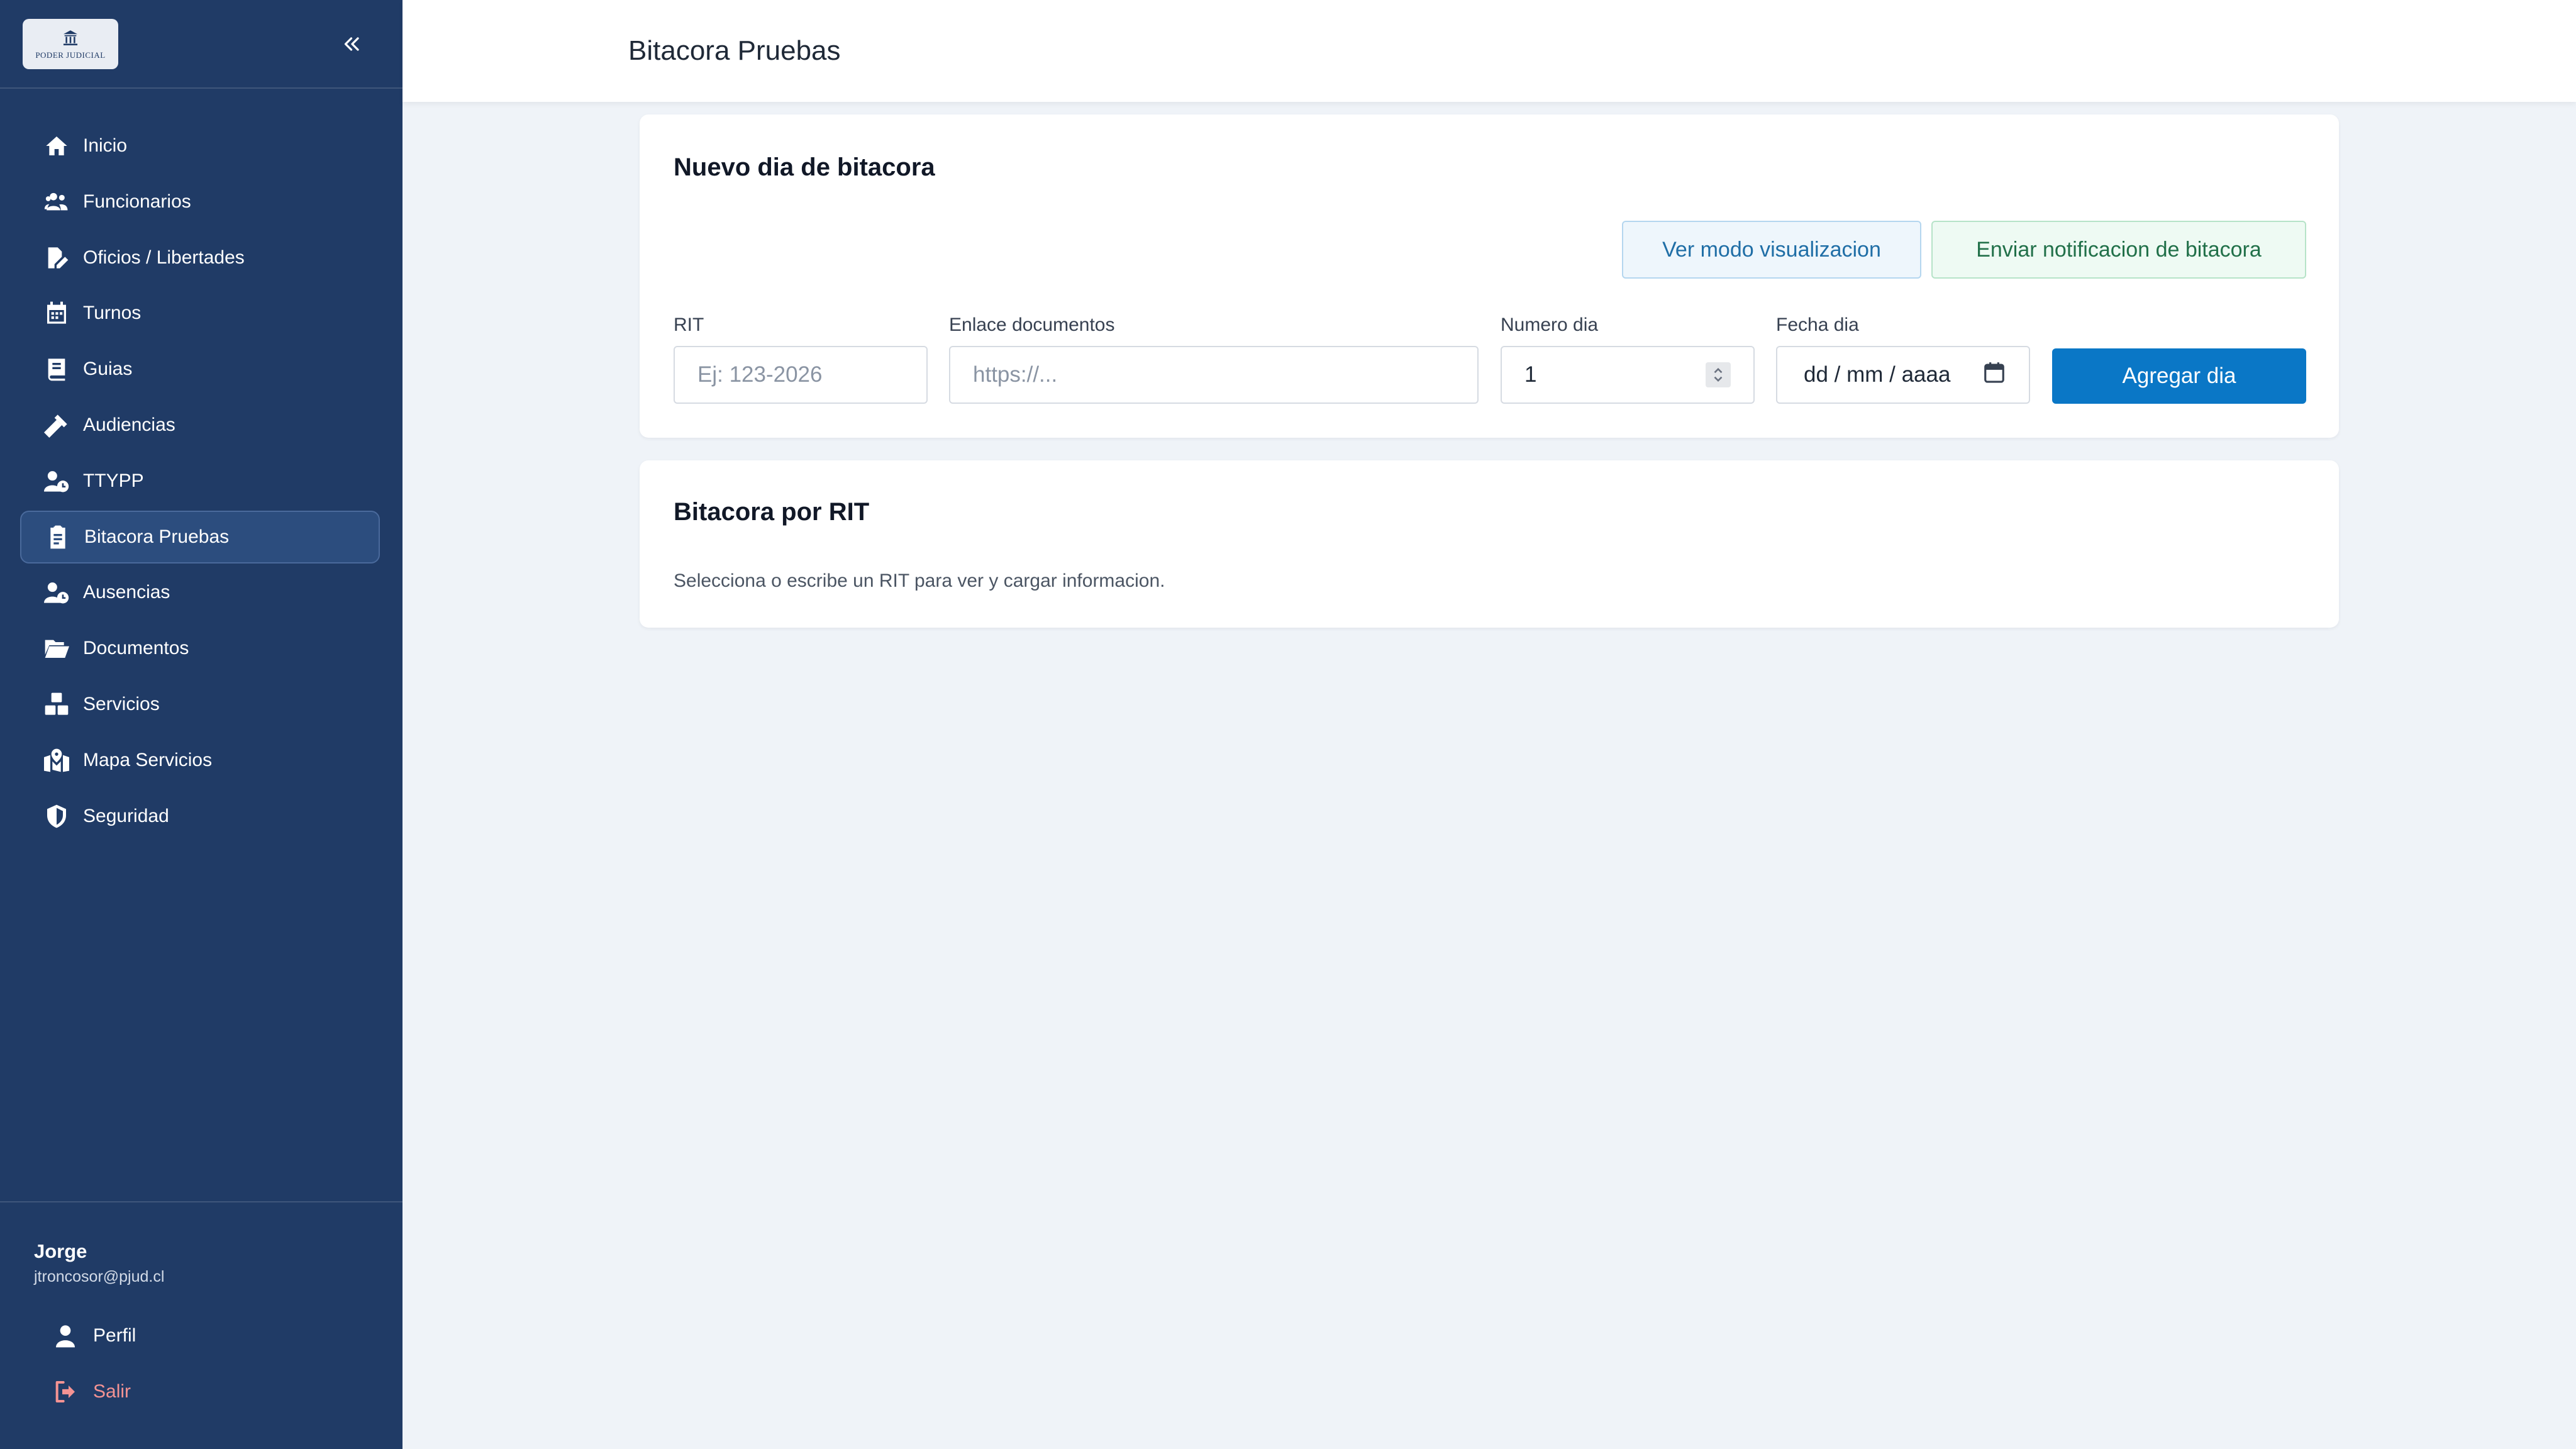 This screenshot has height=1449, width=2576. Describe the element at coordinates (129, 424) in the screenshot. I see `sidebar-item-label: Audiencias` at that location.